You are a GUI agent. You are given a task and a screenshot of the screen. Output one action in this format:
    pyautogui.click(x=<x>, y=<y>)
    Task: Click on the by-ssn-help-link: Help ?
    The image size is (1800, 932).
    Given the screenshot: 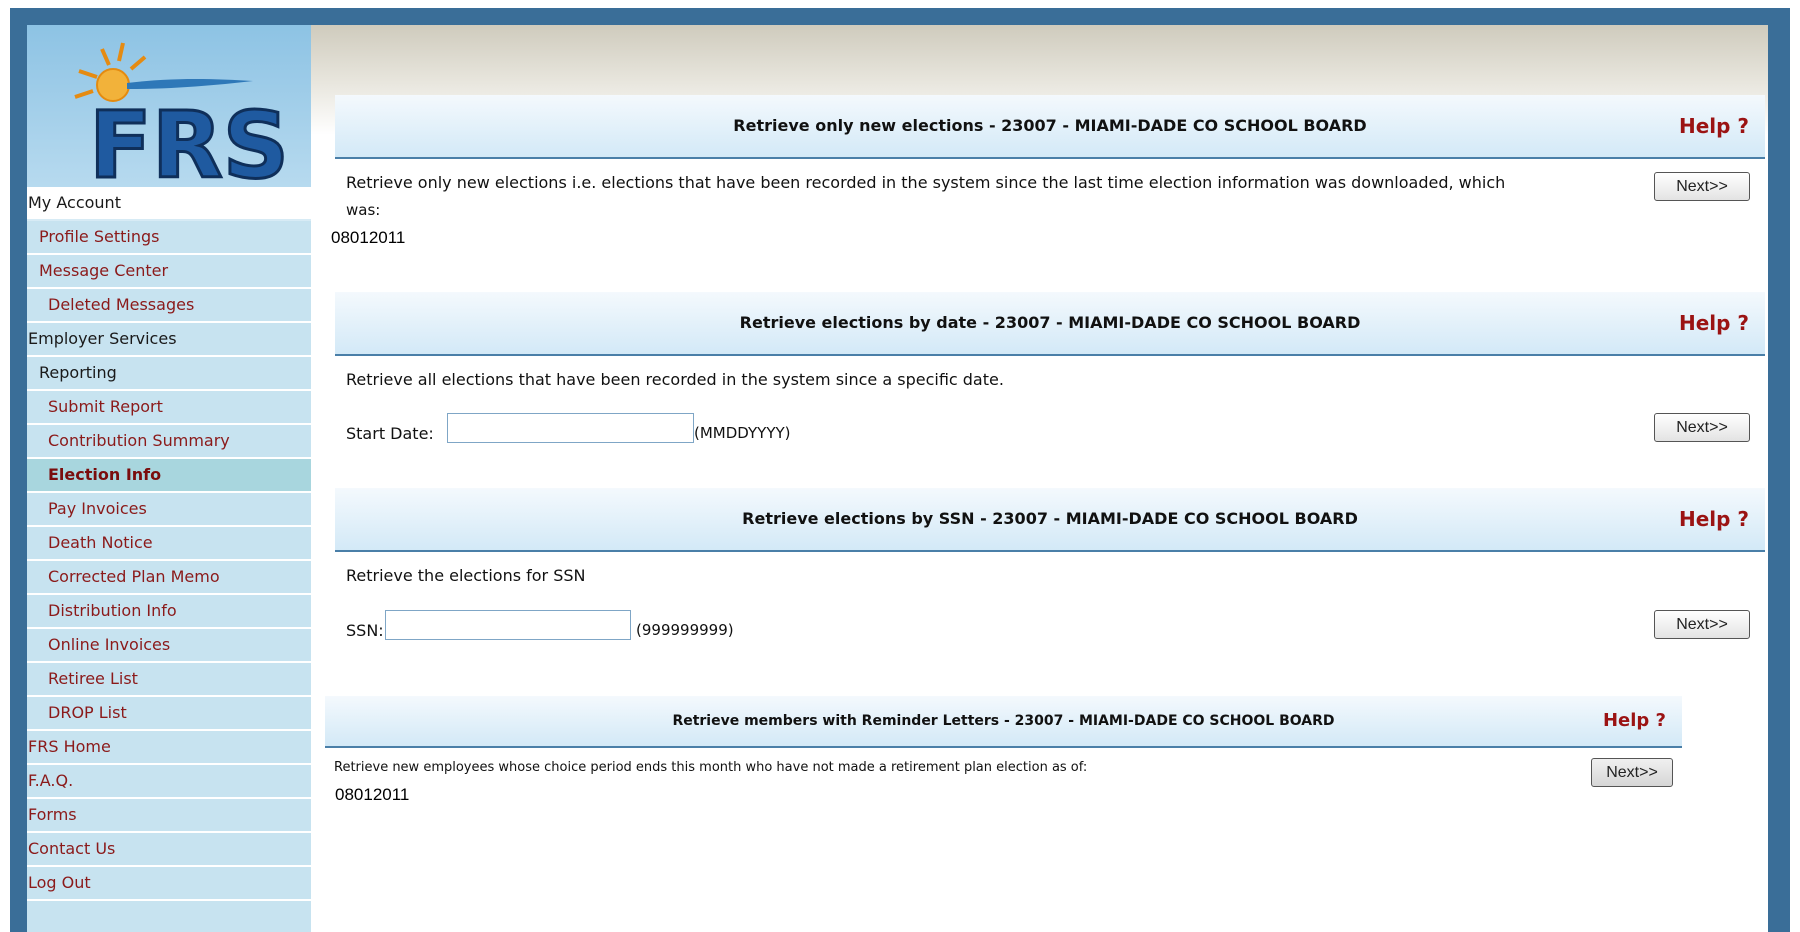 What is the action you would take?
    pyautogui.click(x=1714, y=519)
    